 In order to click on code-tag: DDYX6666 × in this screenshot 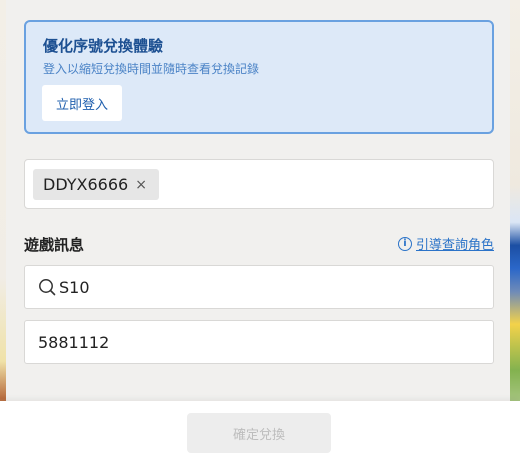, I will do `click(96, 184)`.